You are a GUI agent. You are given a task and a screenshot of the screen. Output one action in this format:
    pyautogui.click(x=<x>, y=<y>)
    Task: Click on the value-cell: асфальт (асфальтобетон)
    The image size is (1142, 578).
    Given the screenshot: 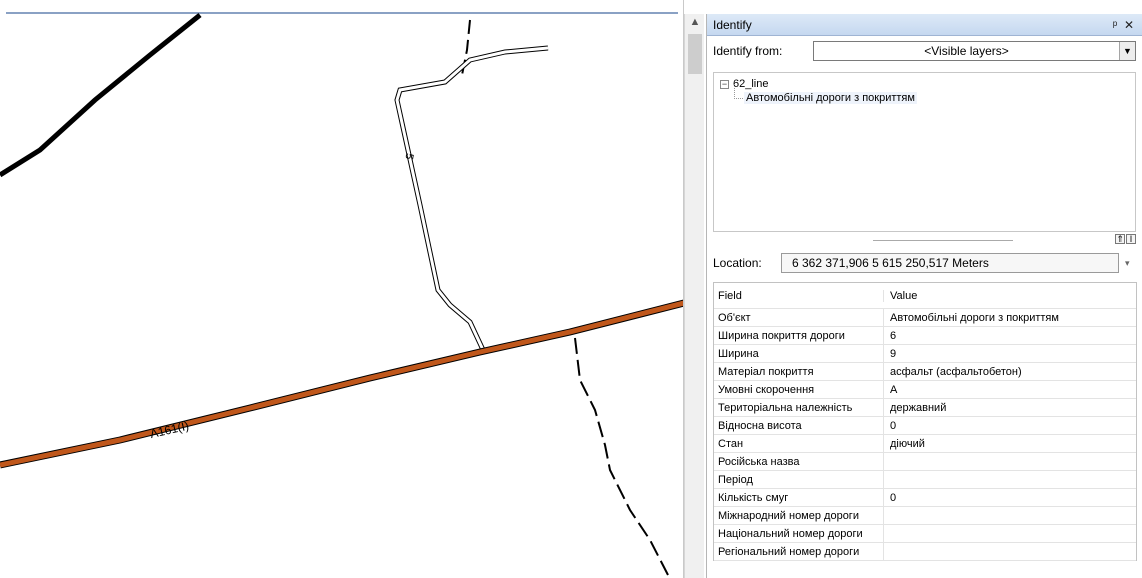 What is the action you would take?
    pyautogui.click(x=956, y=371)
    